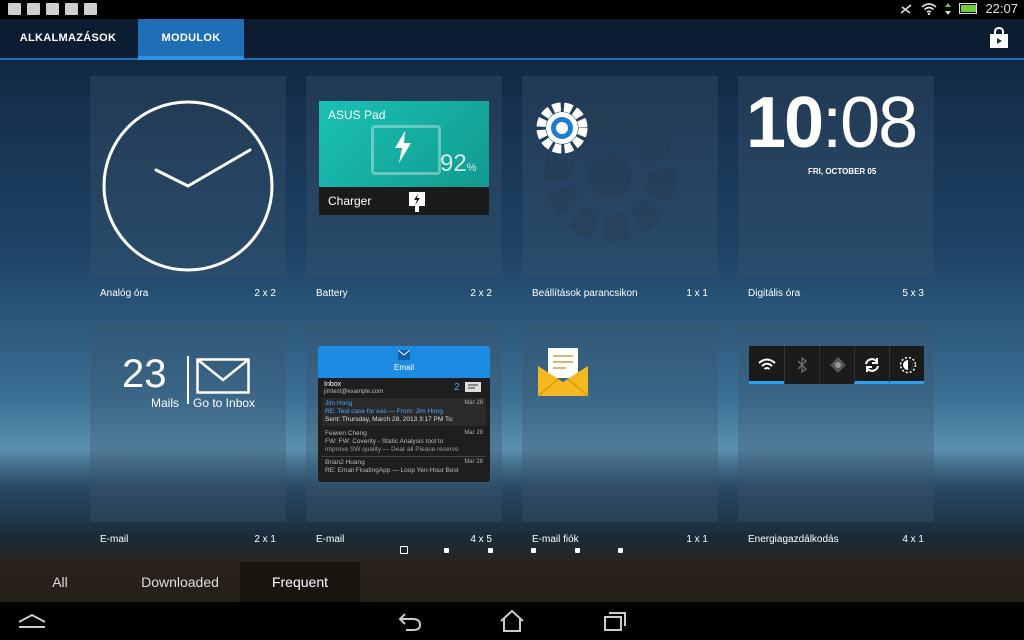 Image resolution: width=1024 pixels, height=640 pixels. Describe the element at coordinates (512, 39) in the screenshot. I see `top-tab-bar: ALKALMAZÁSOK MODULOK` at that location.